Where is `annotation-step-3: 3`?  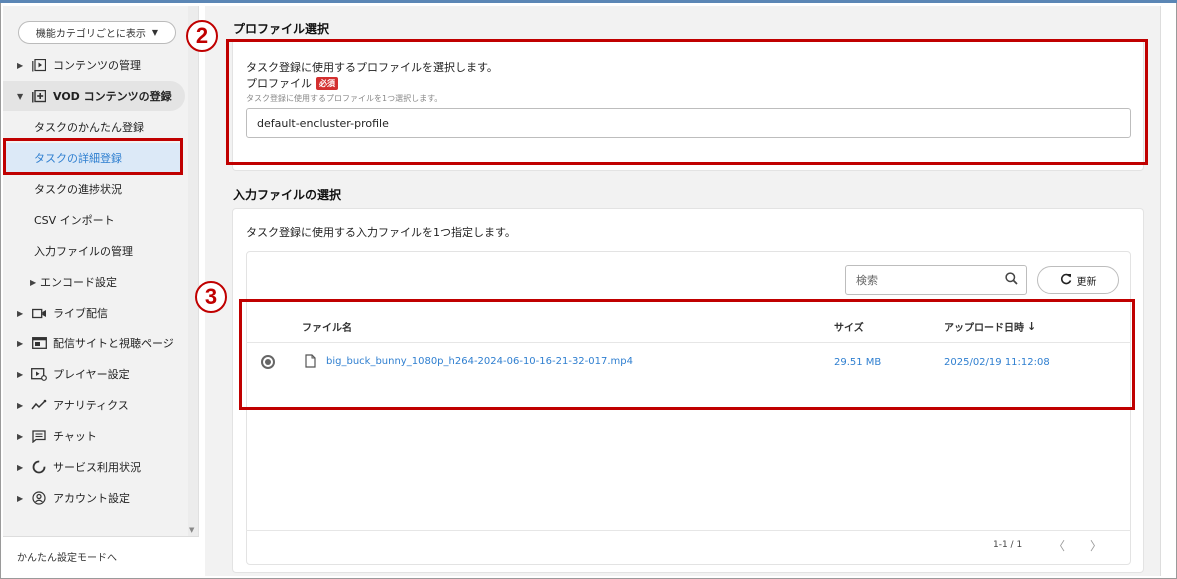
annotation-step-3: 3 is located at coordinates (211, 297).